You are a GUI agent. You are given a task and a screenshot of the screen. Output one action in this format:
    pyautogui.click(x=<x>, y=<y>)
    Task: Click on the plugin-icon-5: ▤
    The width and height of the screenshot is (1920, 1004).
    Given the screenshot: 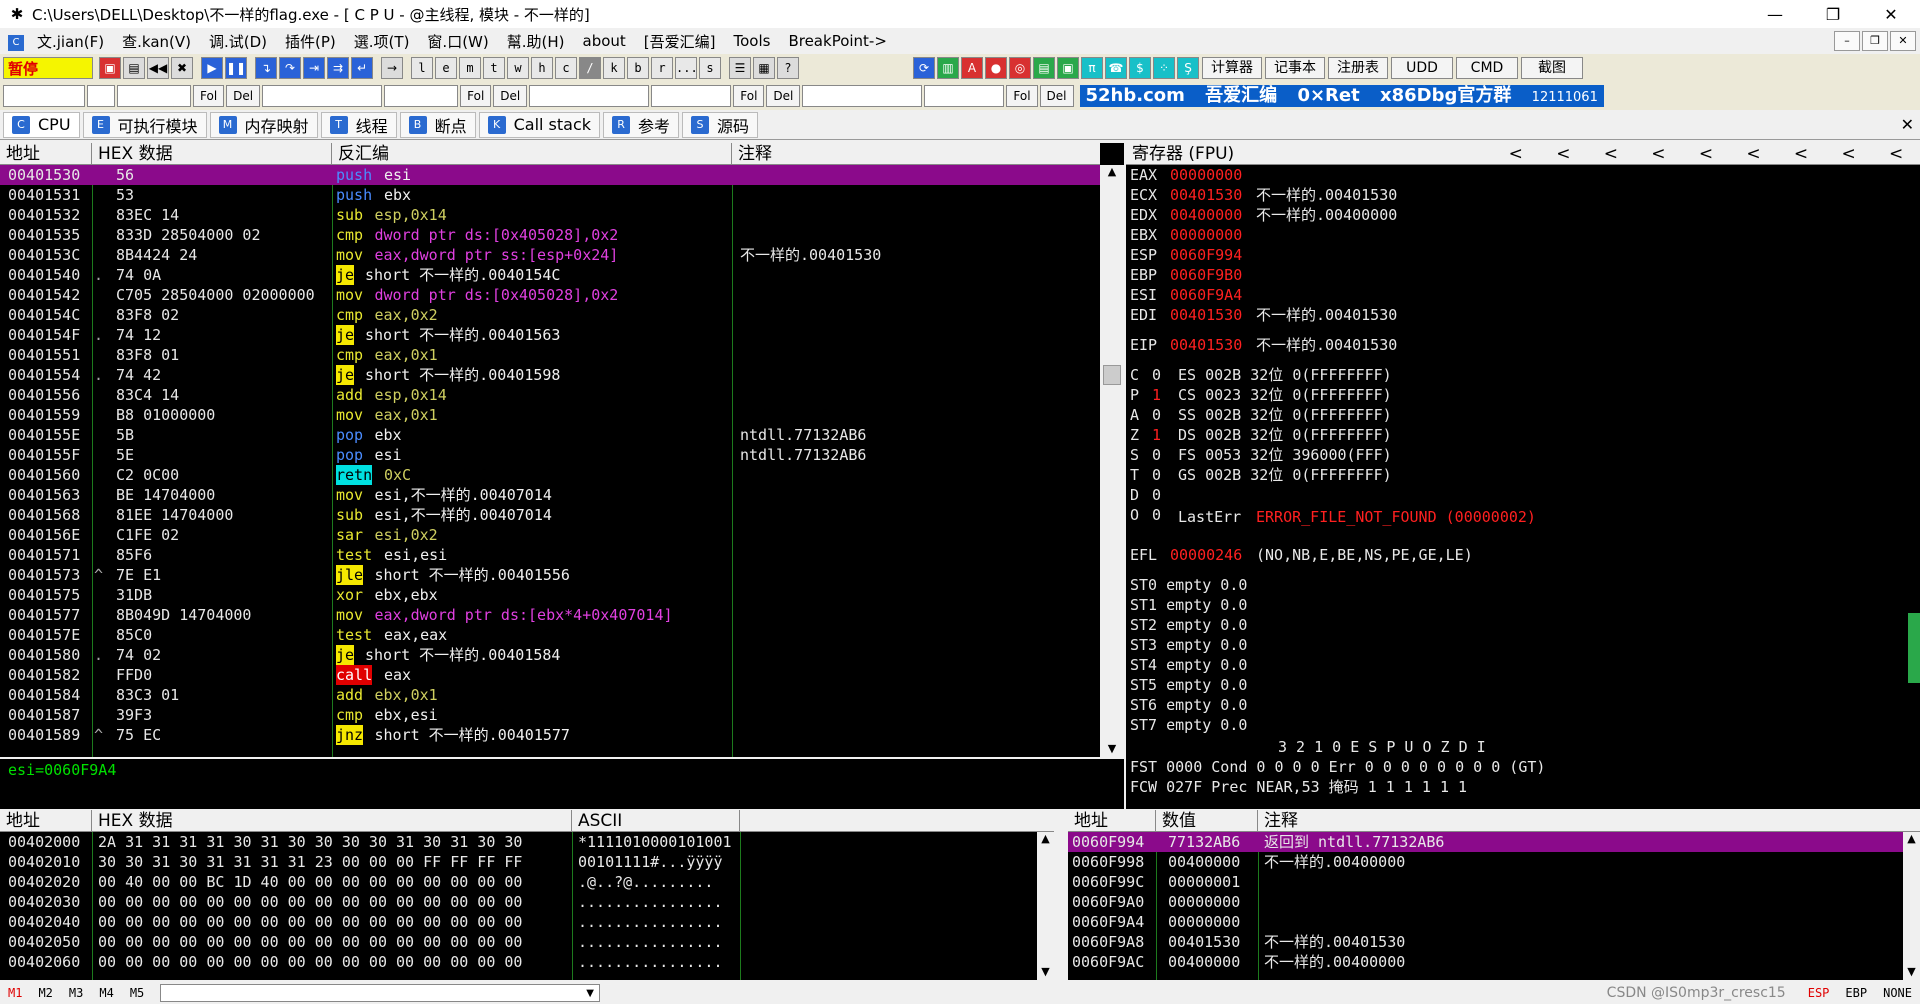 What is the action you would take?
    pyautogui.click(x=1044, y=68)
    